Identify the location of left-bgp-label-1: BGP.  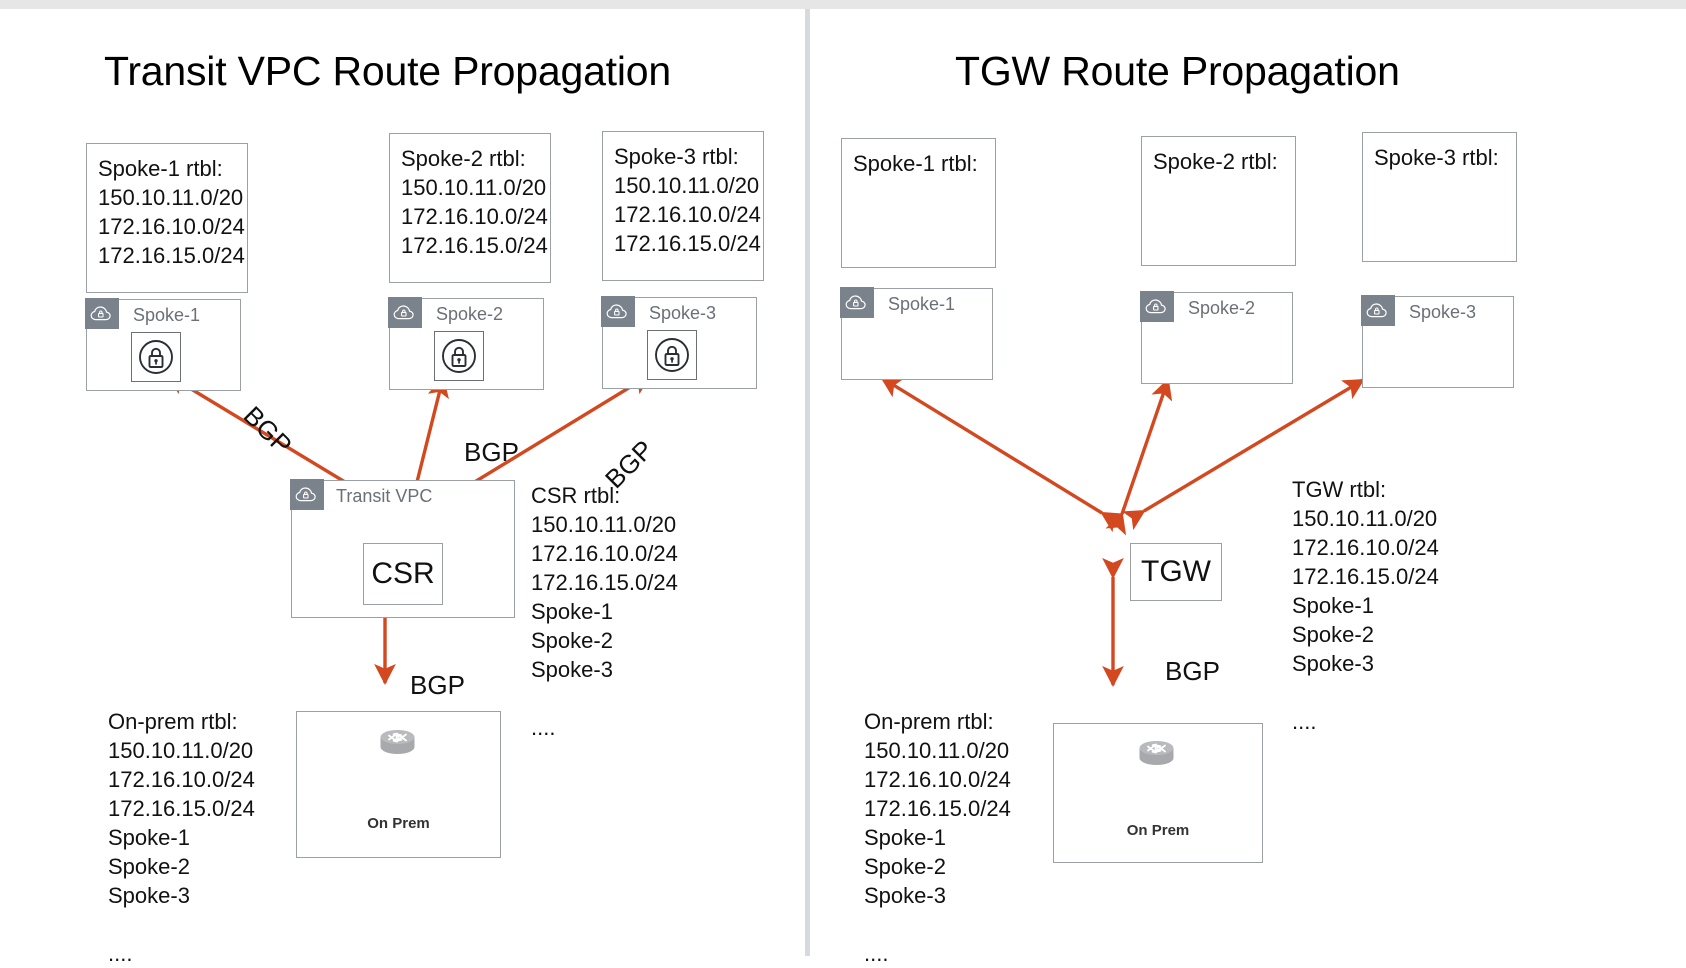
(267, 430).